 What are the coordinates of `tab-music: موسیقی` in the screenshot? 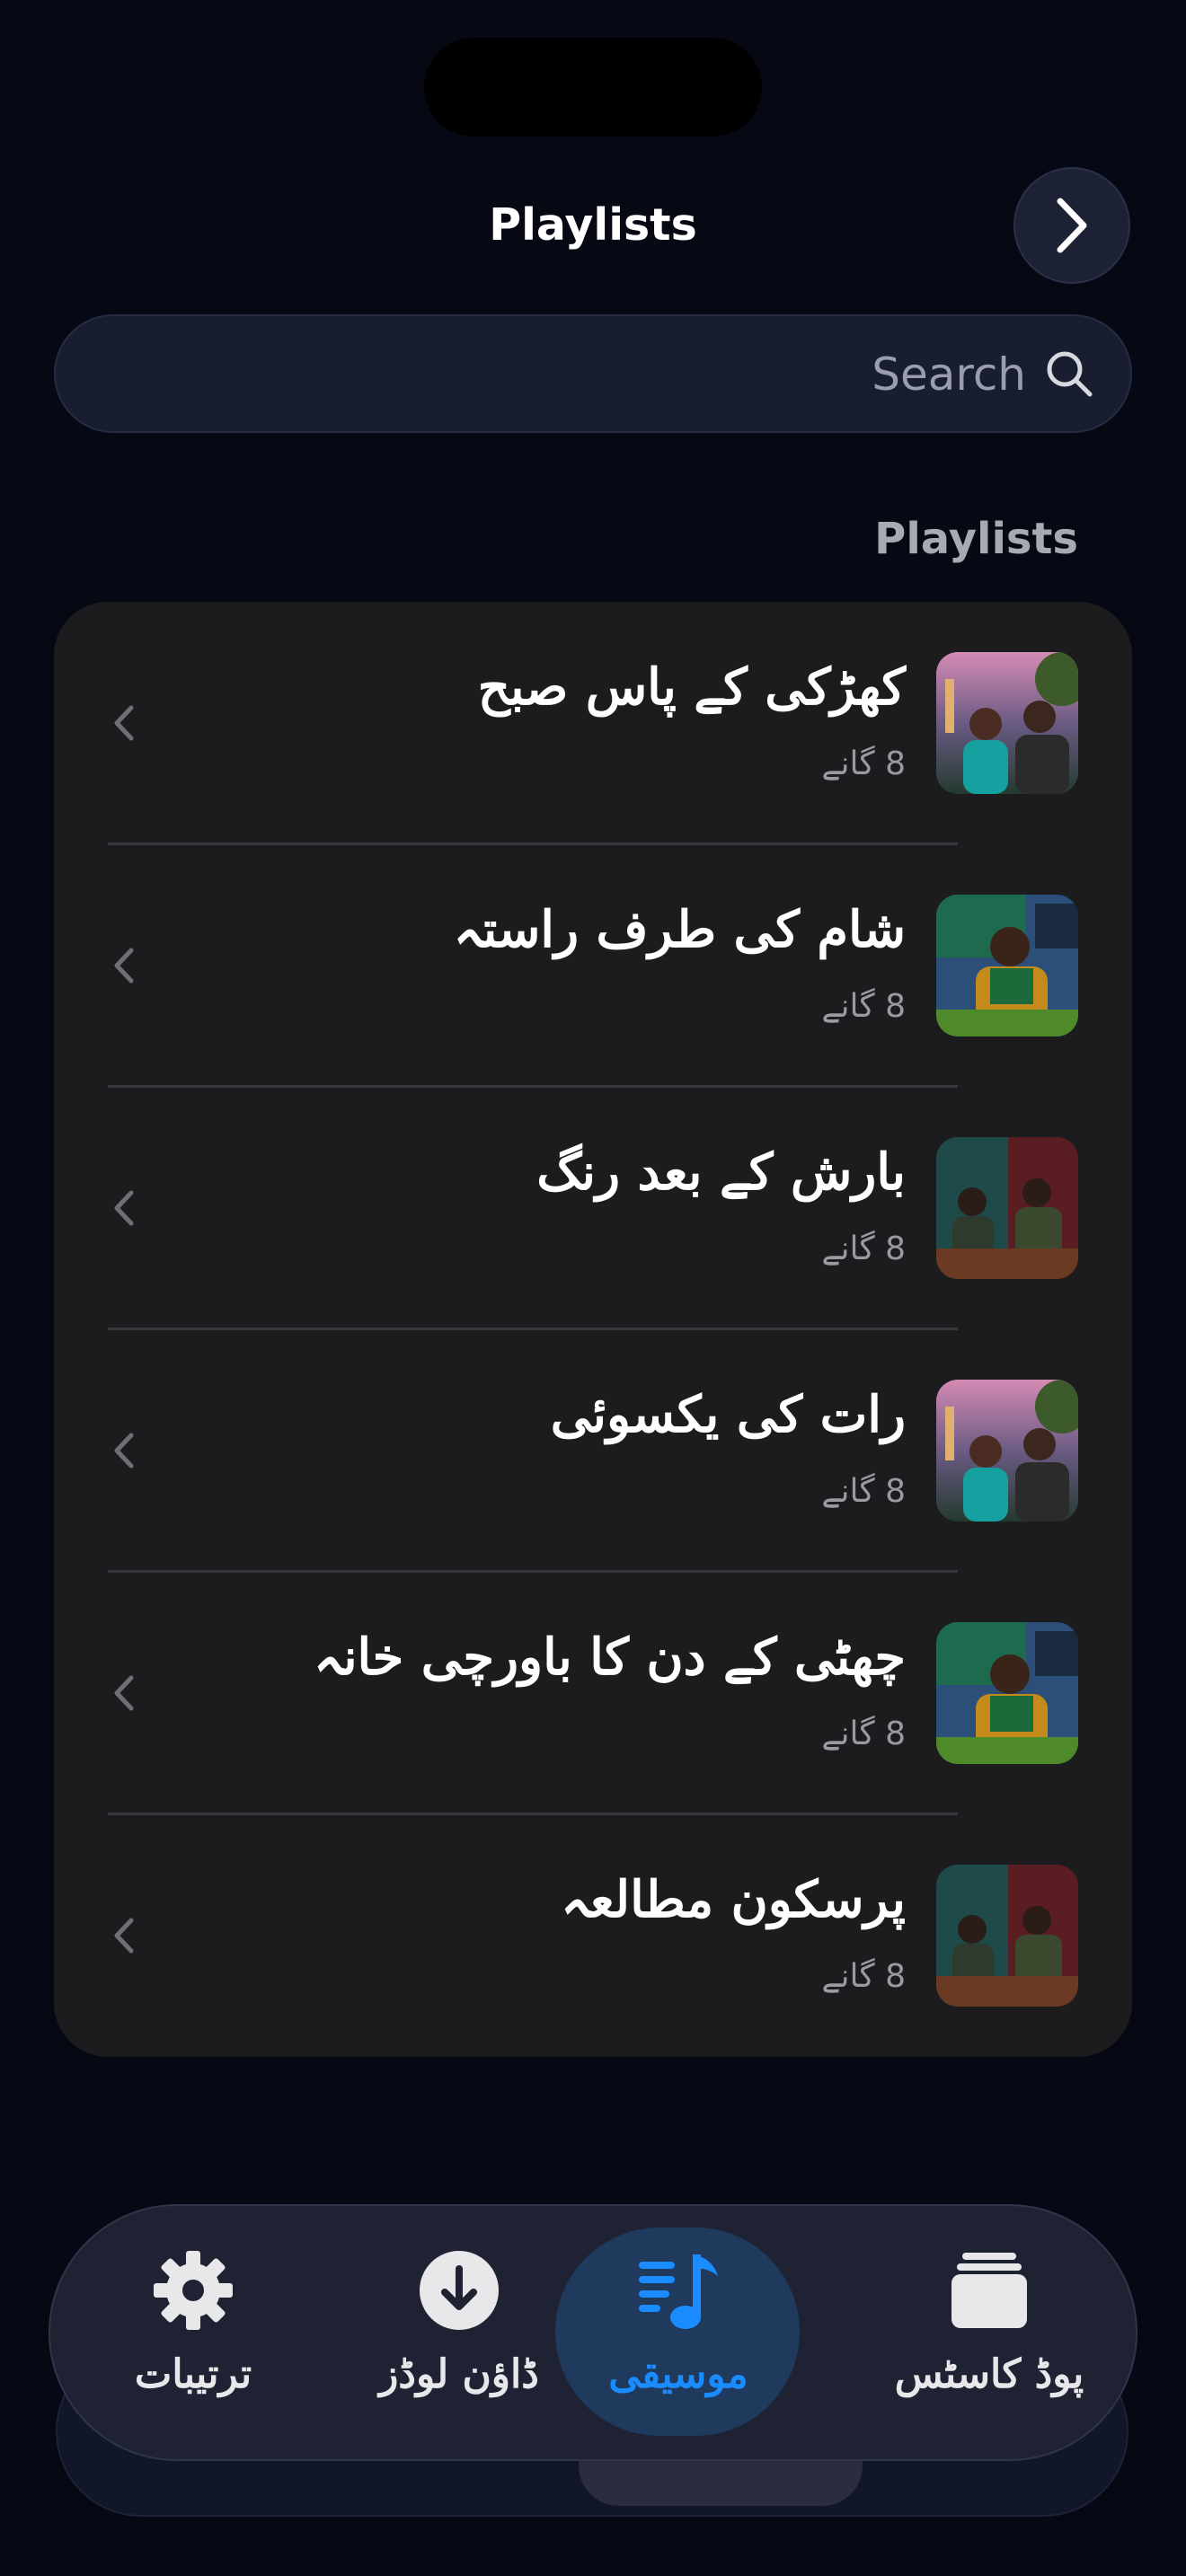 It's located at (678, 2332).